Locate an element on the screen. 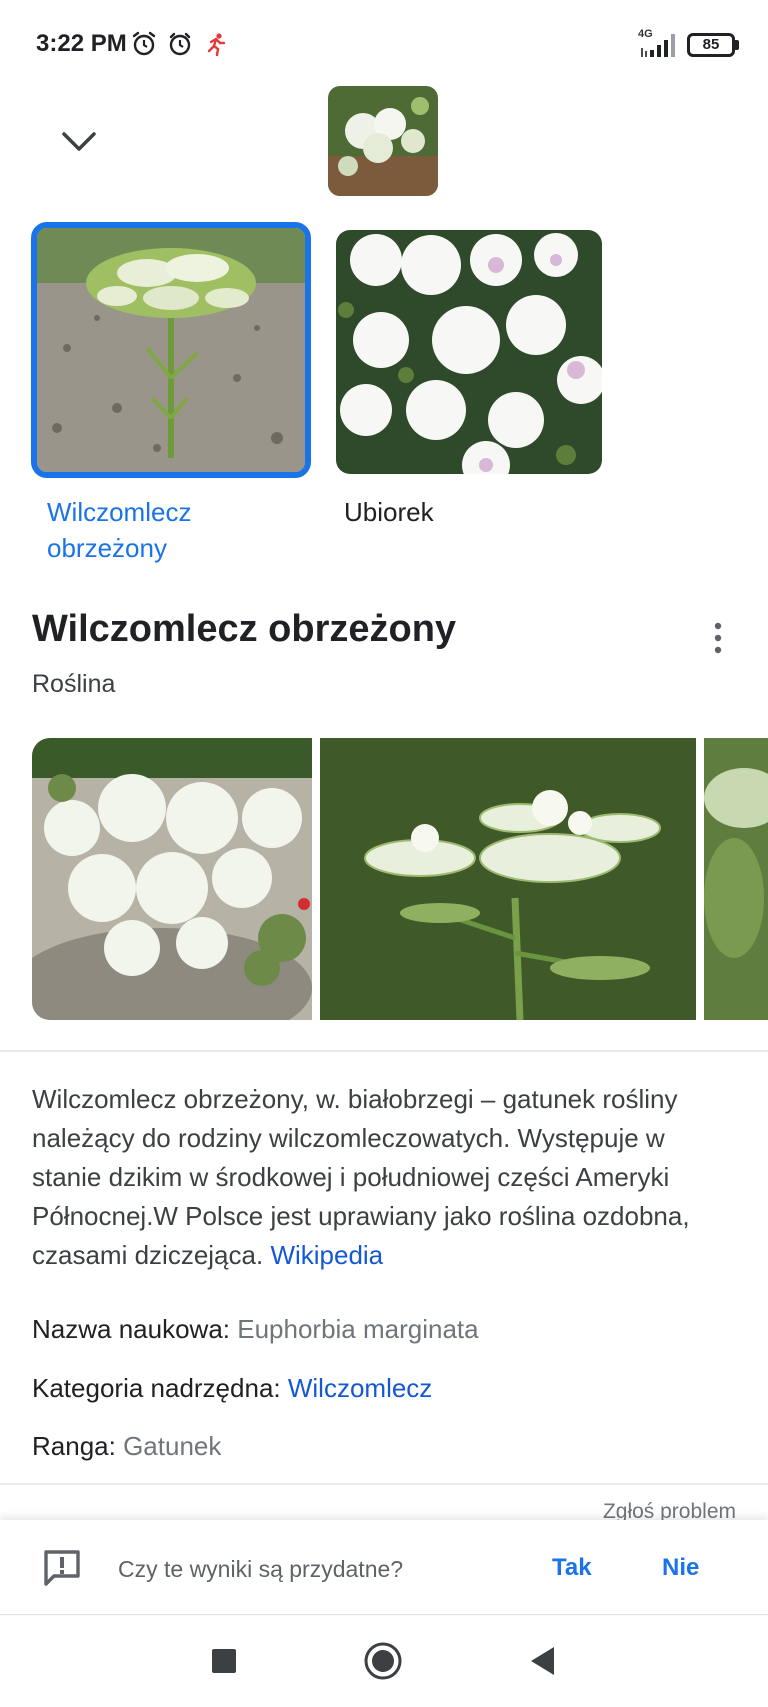 The image size is (768, 1707). fact-parent-category: Kategoria nadrzędna: Wilczomlecz is located at coordinates (232, 1388).